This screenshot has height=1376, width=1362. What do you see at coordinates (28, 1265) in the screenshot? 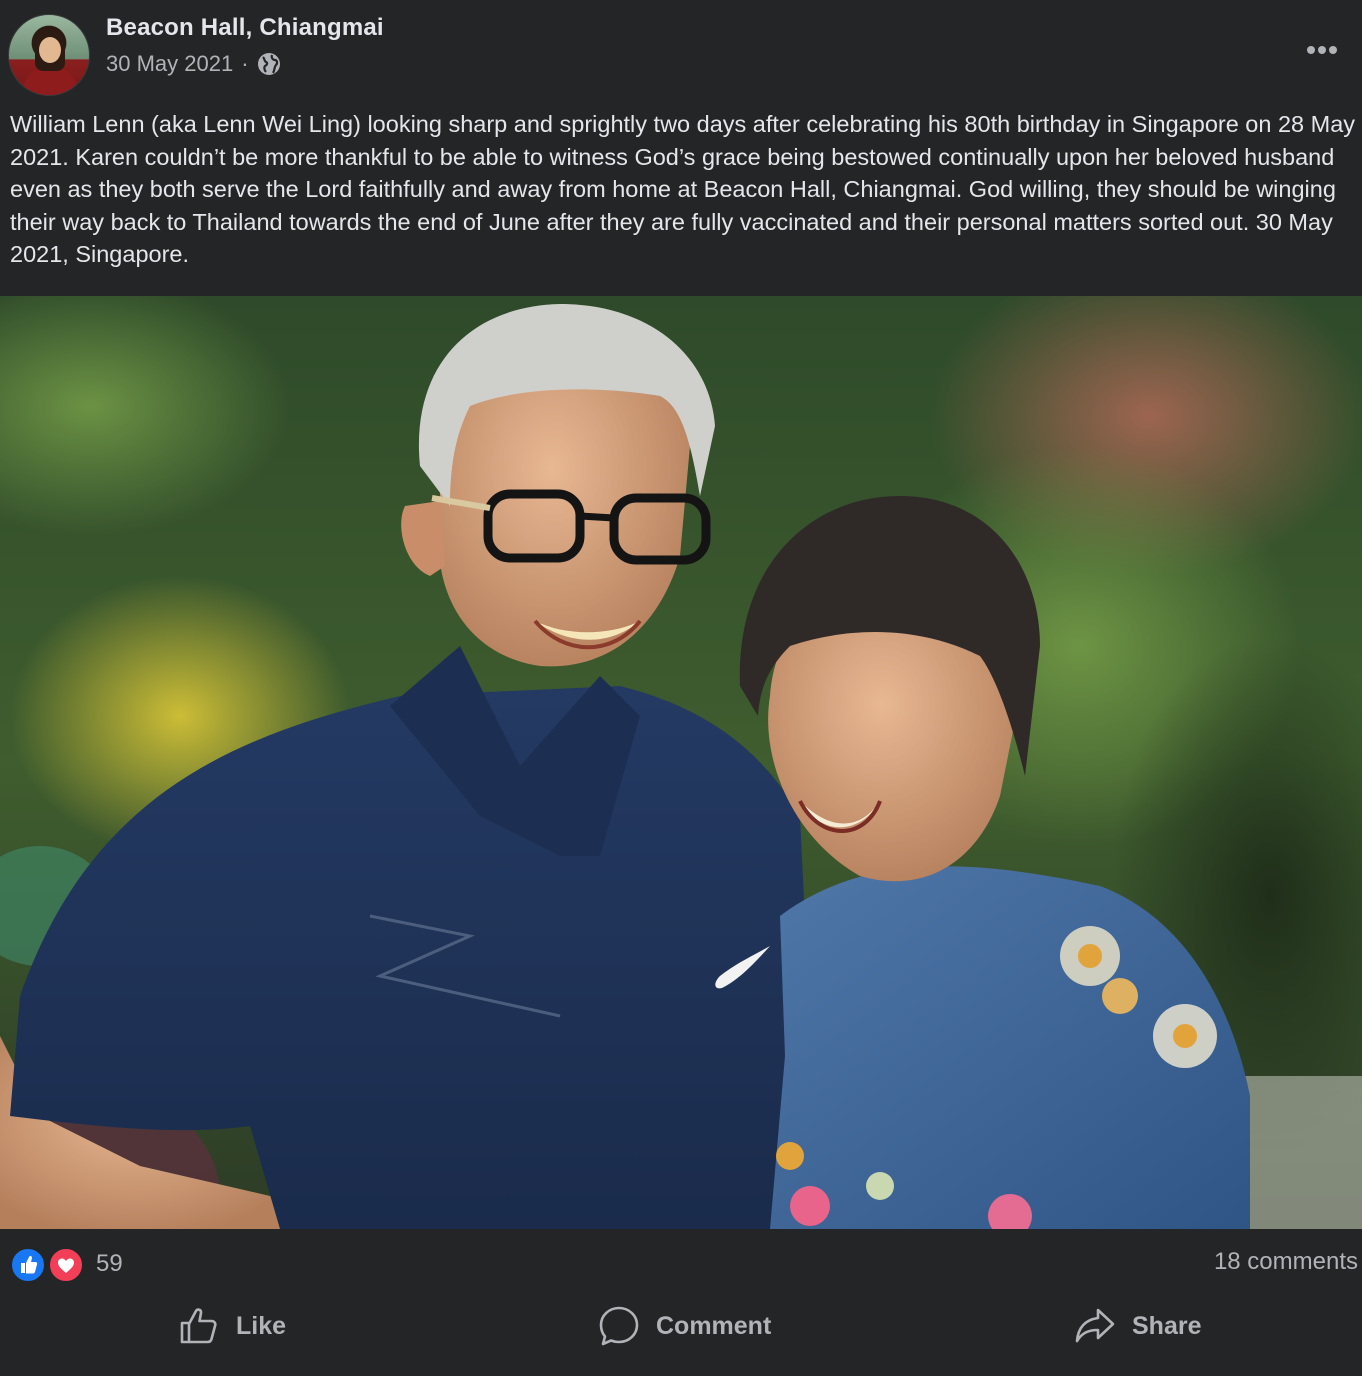
I see `like-icon` at bounding box center [28, 1265].